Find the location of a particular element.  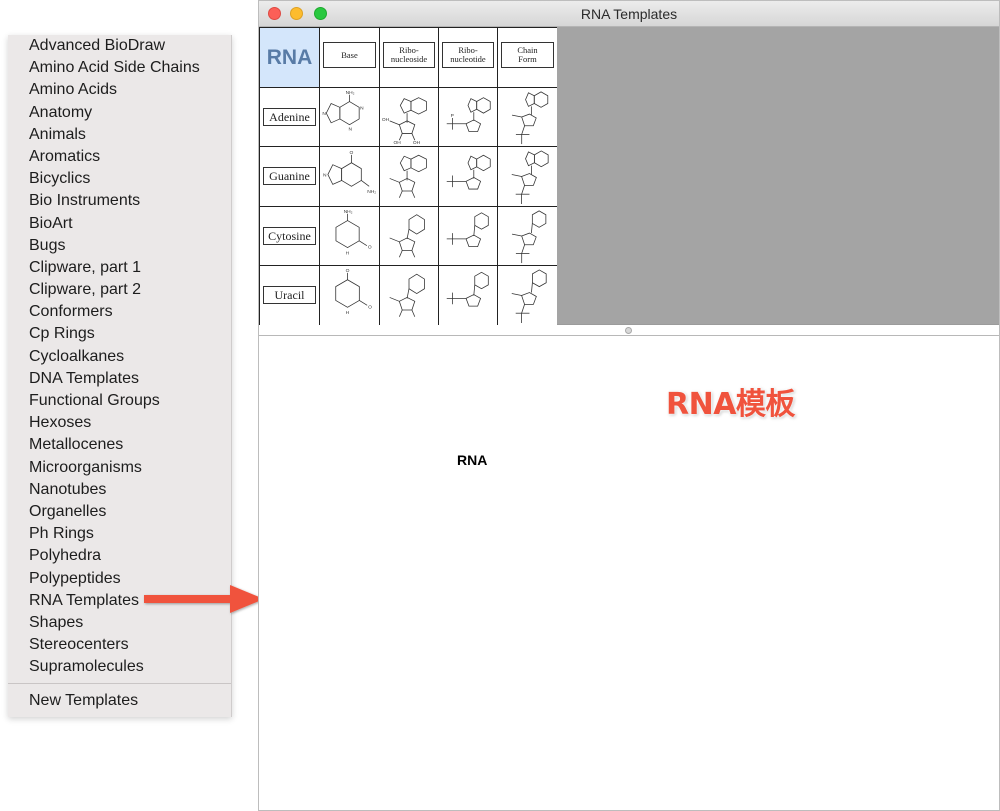

grid-row-label-cell: Adenine is located at coordinates (289, 116).